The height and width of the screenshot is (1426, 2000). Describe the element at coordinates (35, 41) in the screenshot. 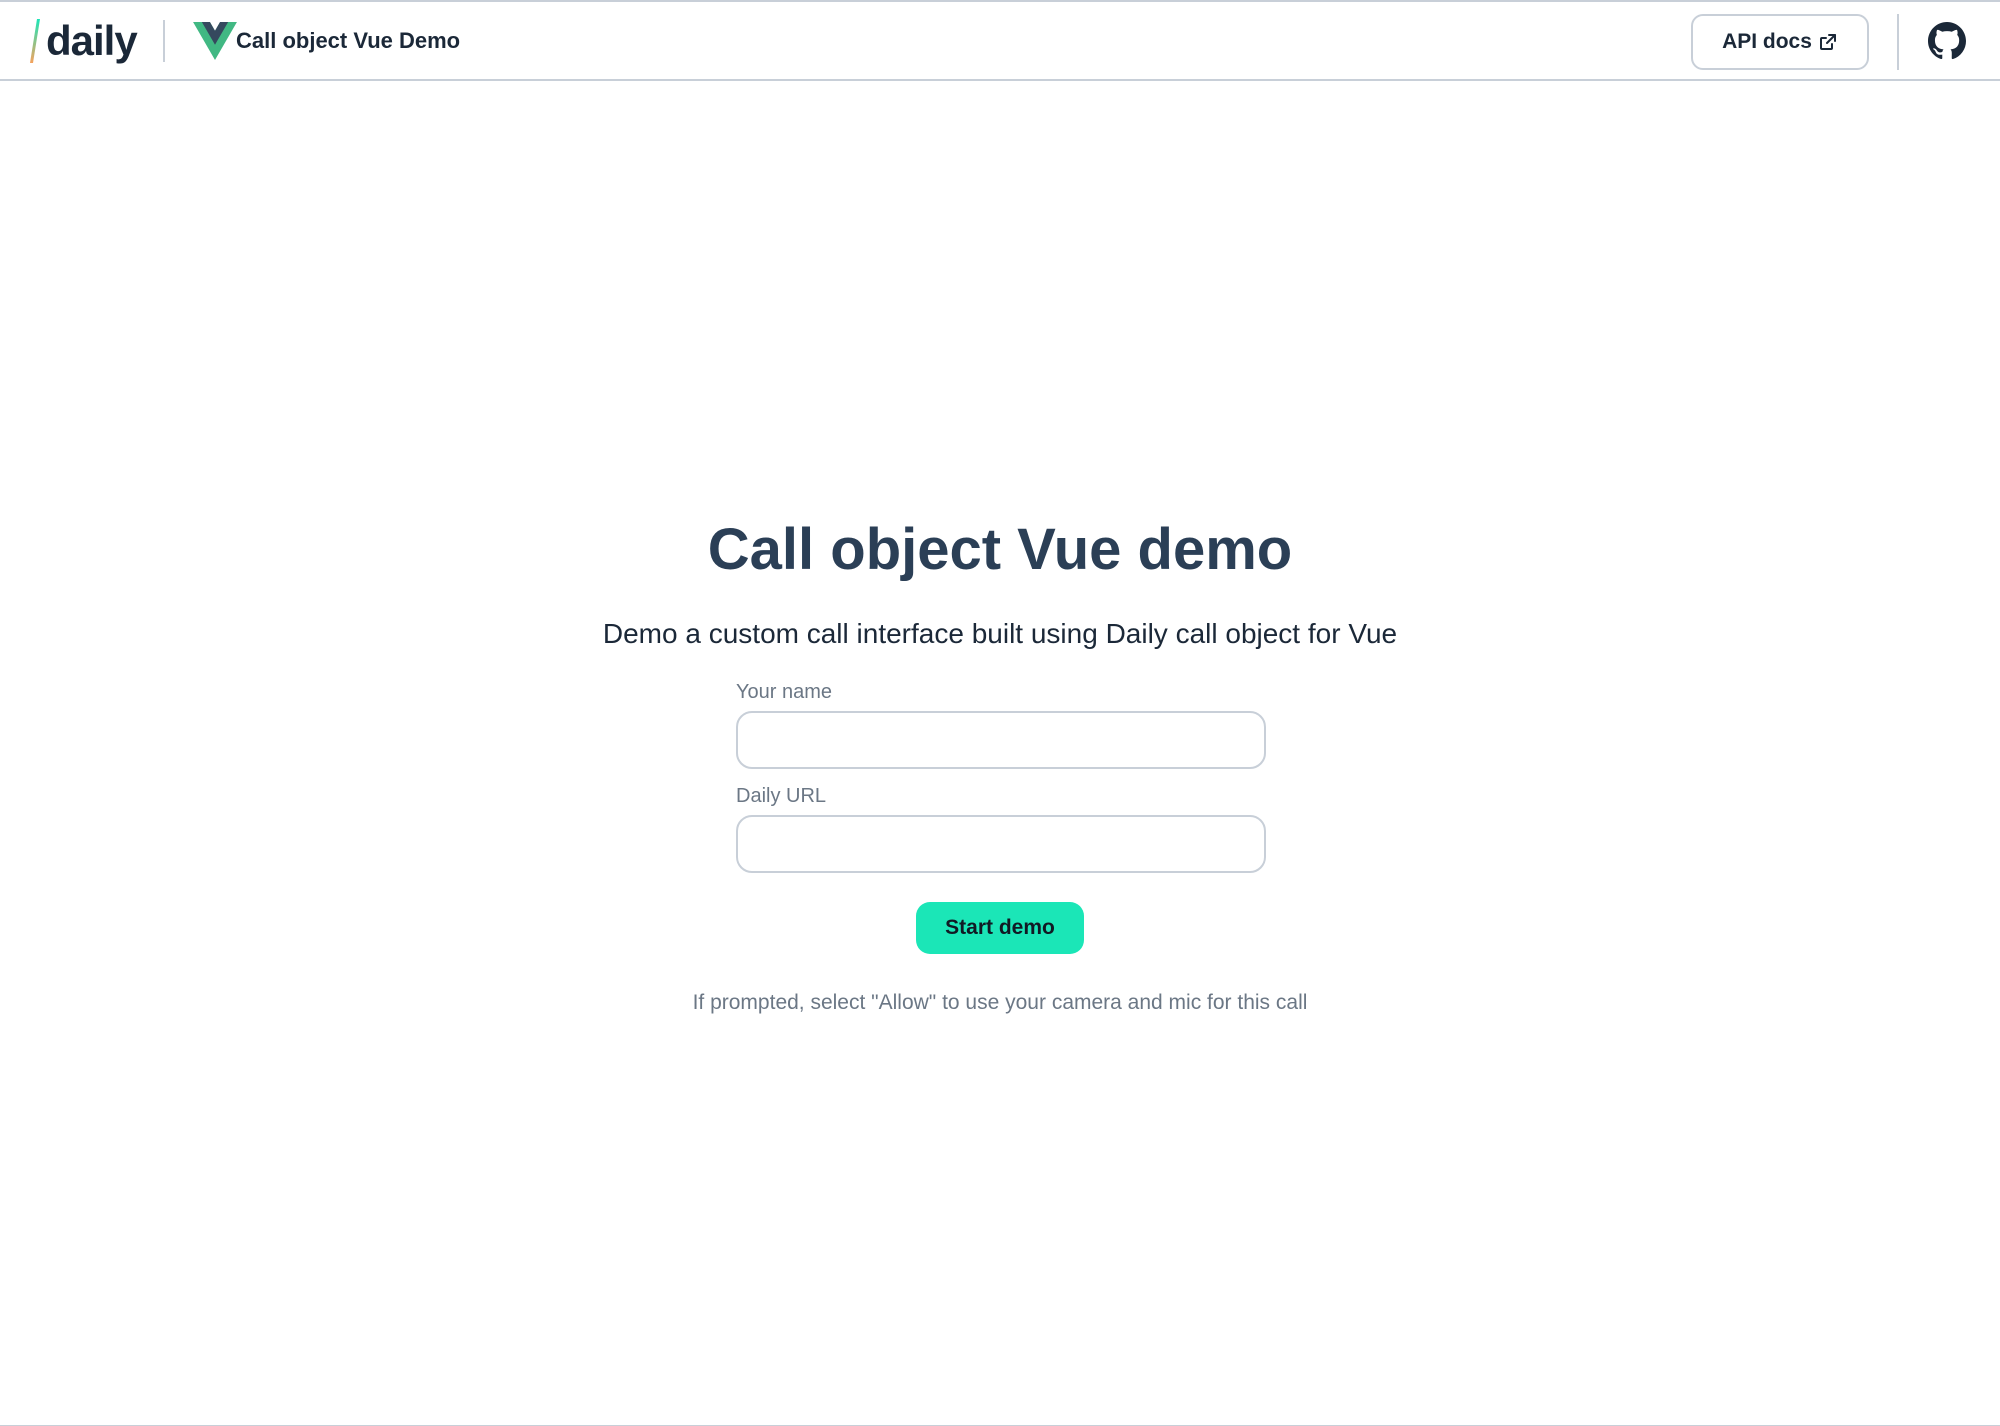

I see `logo-slash-icon` at that location.